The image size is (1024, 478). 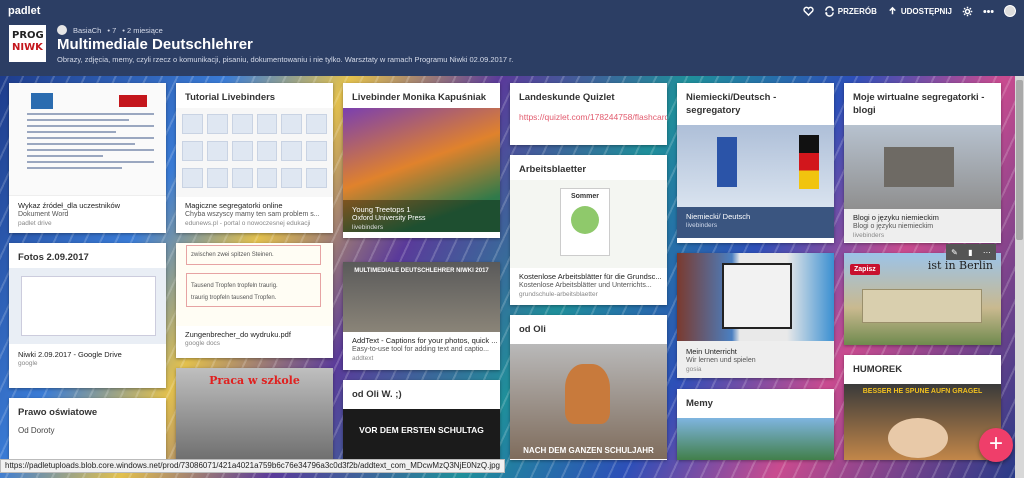 What do you see at coordinates (987, 252) in the screenshot?
I see `more-icon: ⋯` at bounding box center [987, 252].